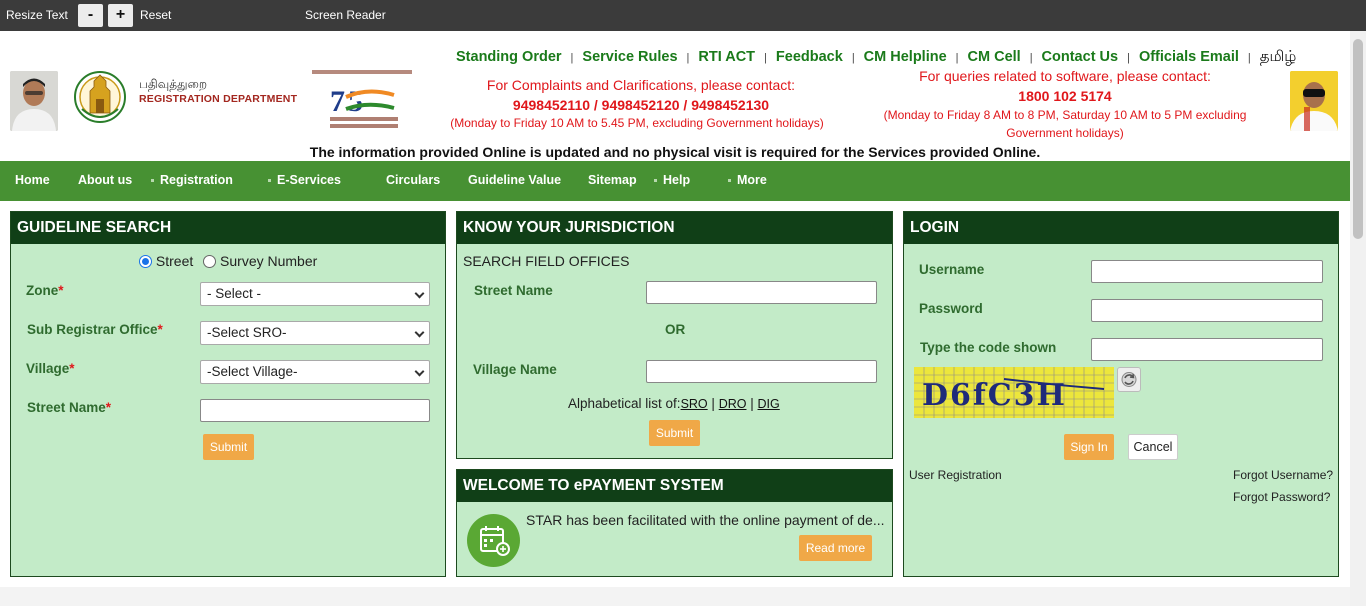  I want to click on search-field-offices-heading: SEARCH FIELD OFFICES, so click(546, 261).